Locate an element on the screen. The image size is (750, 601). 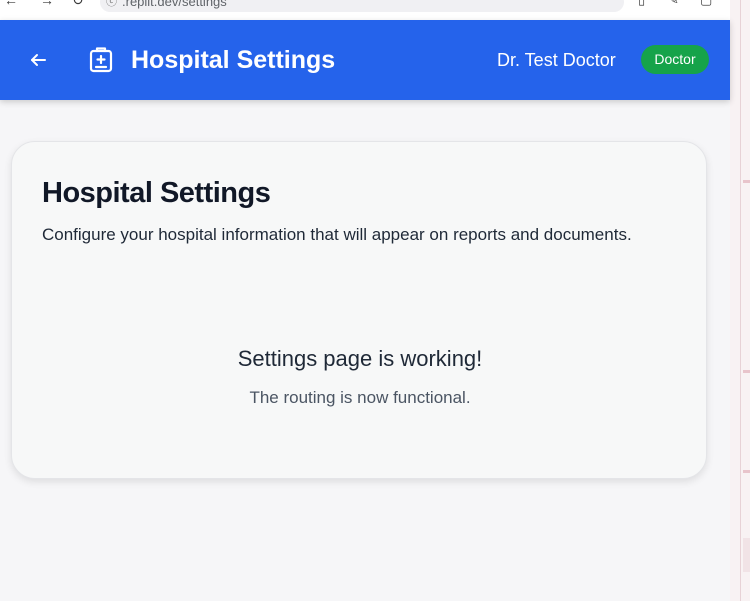
app-header: Hospital Settings Dr. Test Doctor Doctor is located at coordinates (365, 60).